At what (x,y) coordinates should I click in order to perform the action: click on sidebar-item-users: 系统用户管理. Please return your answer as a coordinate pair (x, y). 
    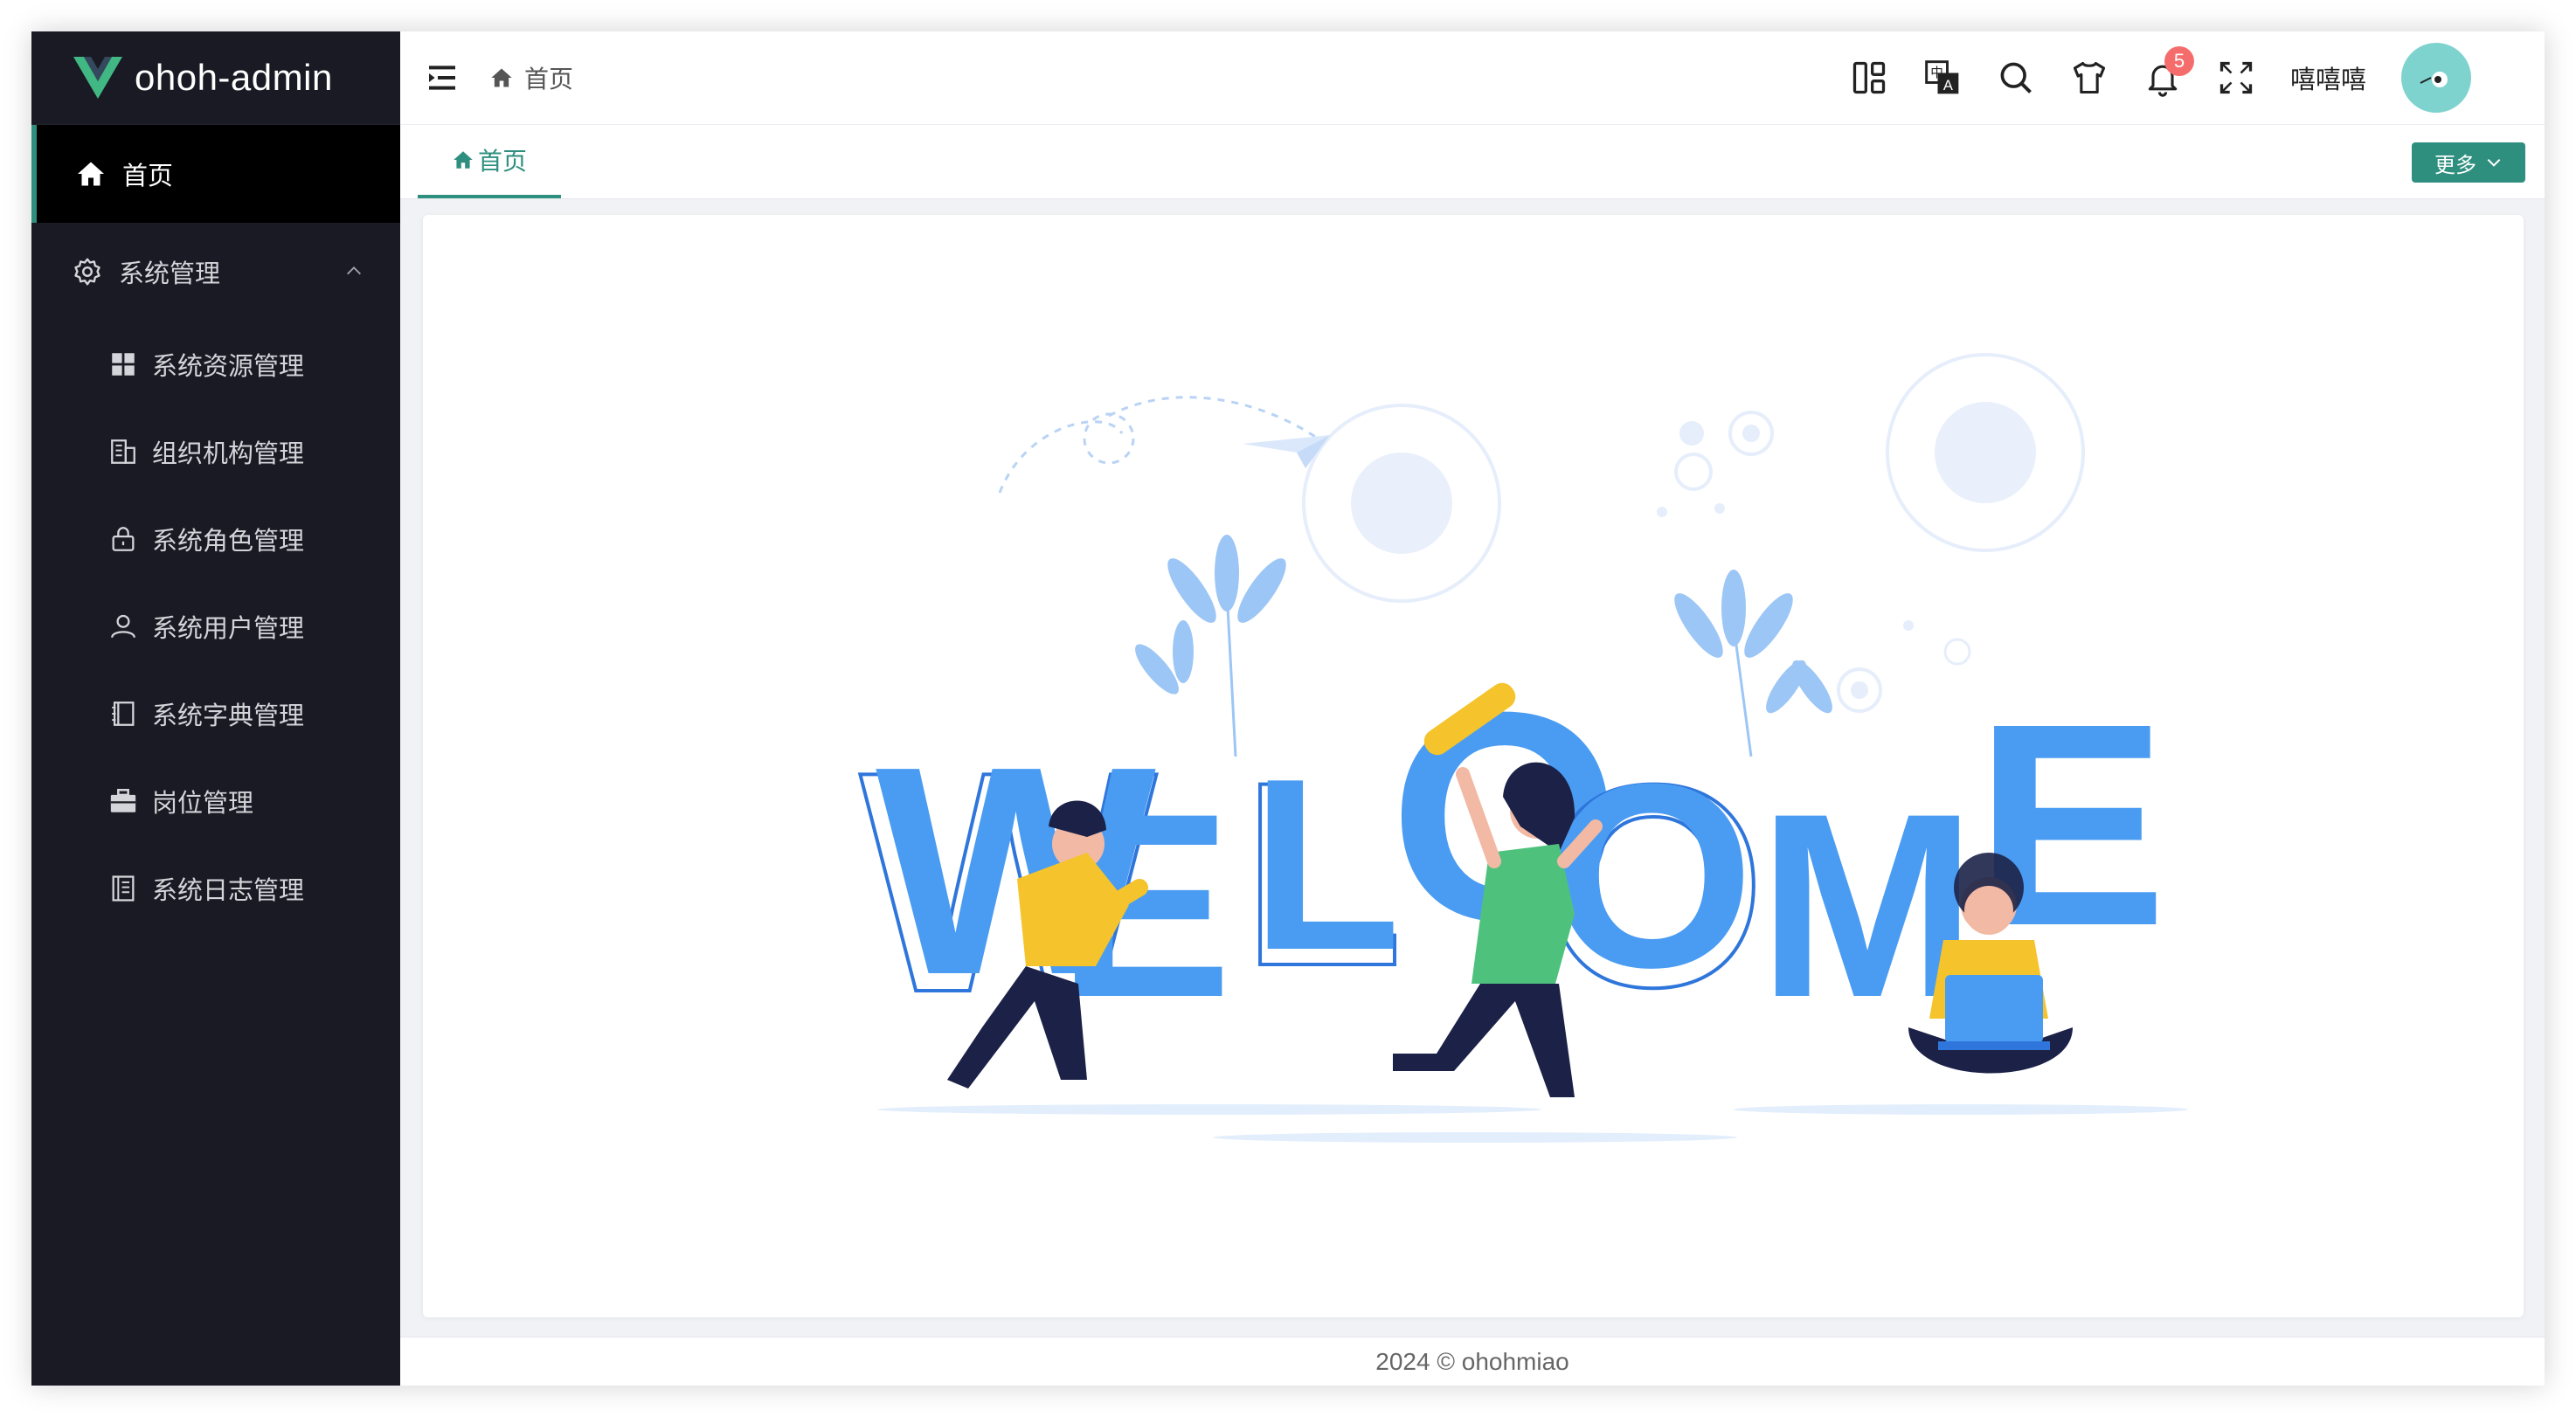
    Looking at the image, I should click on (215, 626).